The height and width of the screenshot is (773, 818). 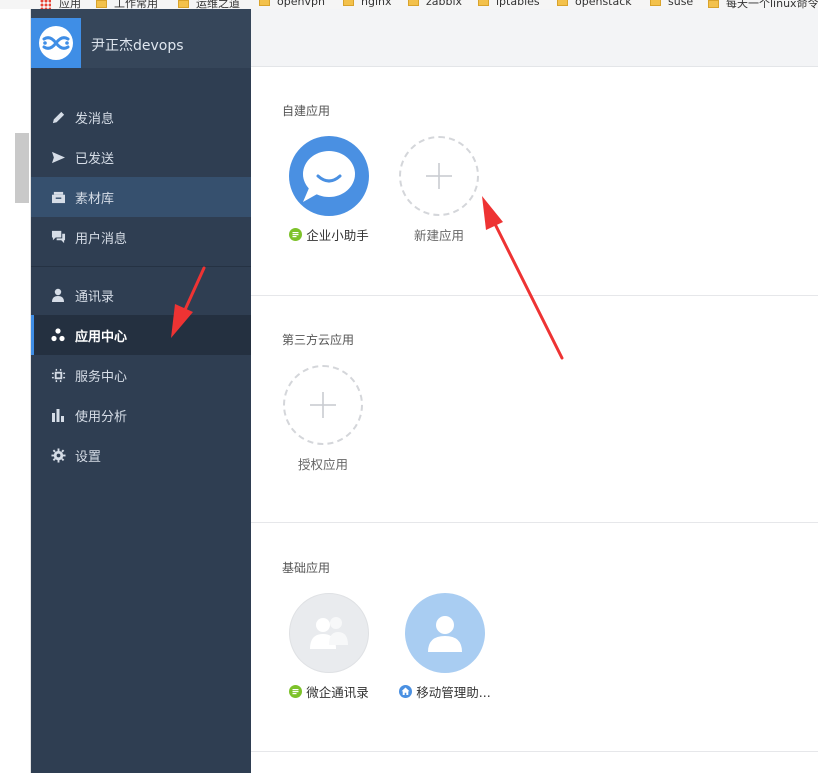 What do you see at coordinates (445, 633) in the screenshot?
I see `user-icon` at bounding box center [445, 633].